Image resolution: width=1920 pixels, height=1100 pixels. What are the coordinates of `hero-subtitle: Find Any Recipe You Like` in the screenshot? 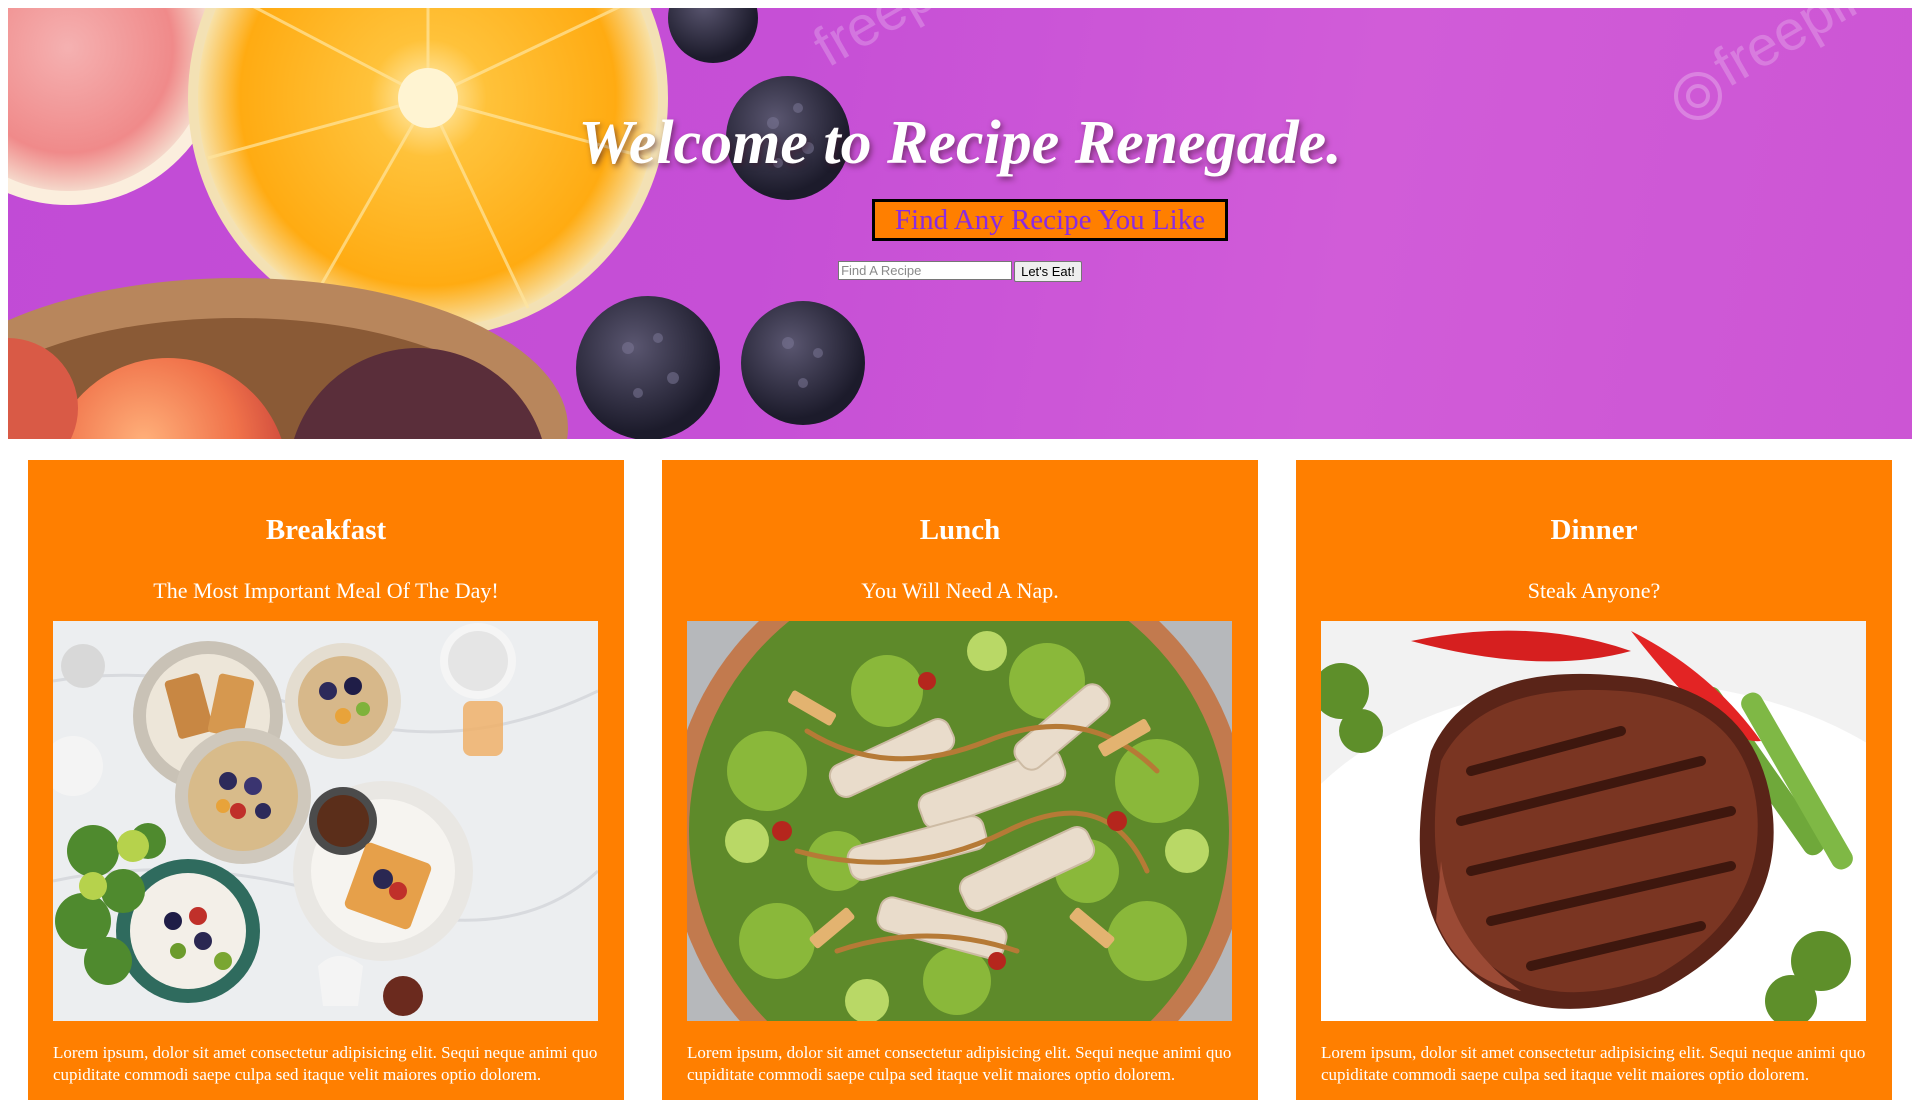 It's located at (1050, 220).